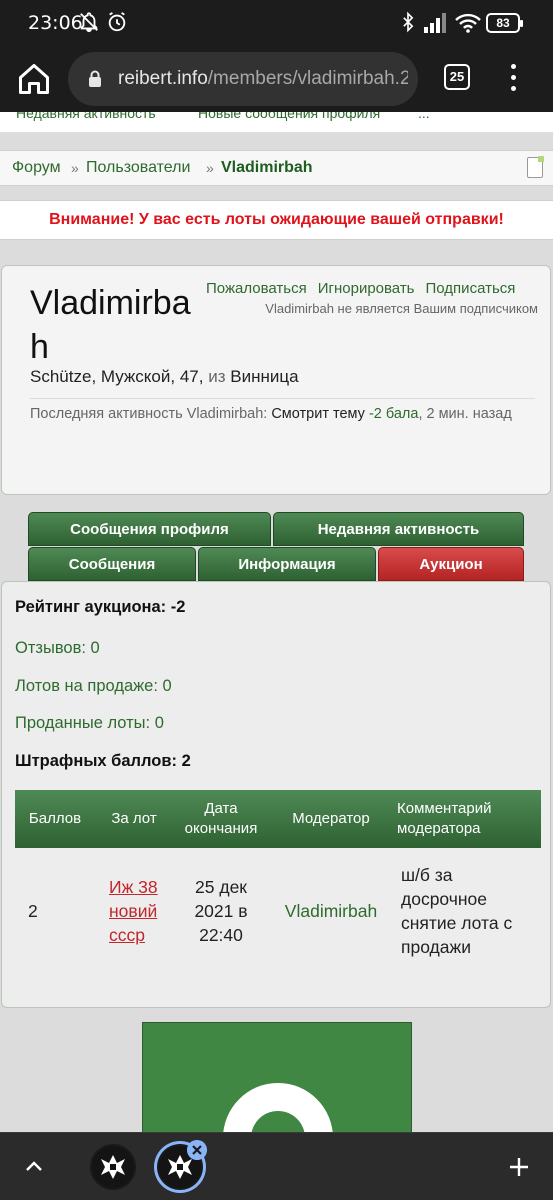  I want to click on home-icon, so click(34, 79).